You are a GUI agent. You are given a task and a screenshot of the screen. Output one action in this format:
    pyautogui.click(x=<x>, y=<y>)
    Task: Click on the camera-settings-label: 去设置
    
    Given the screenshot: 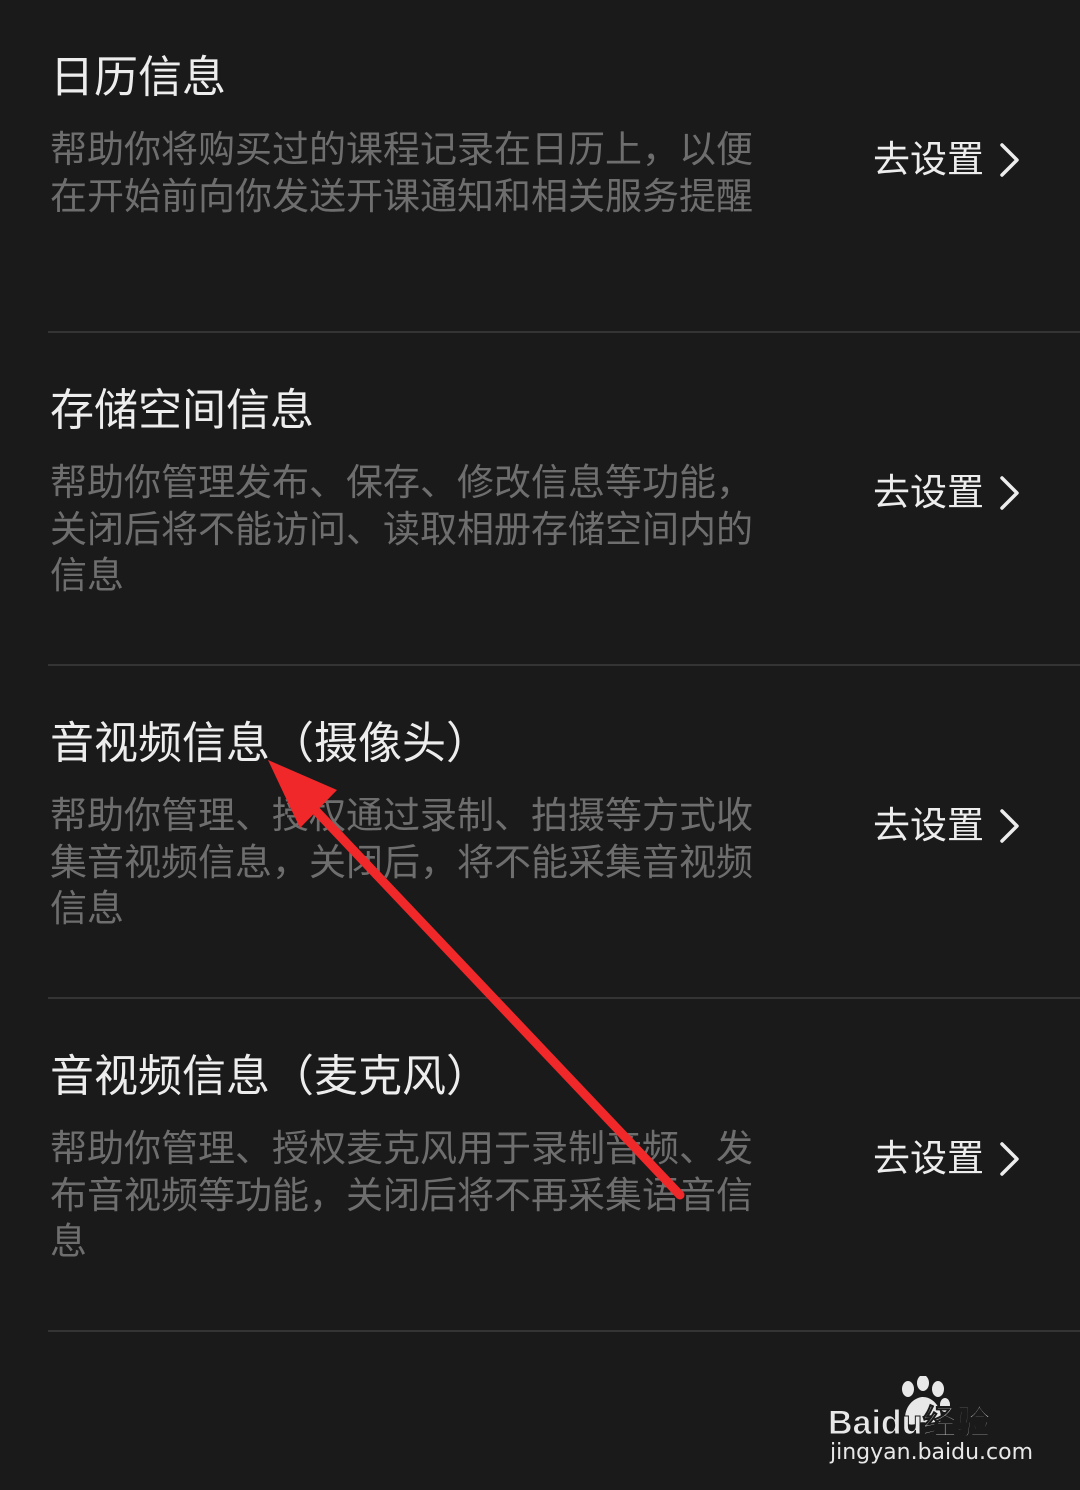 What is the action you would take?
    pyautogui.click(x=928, y=825)
    